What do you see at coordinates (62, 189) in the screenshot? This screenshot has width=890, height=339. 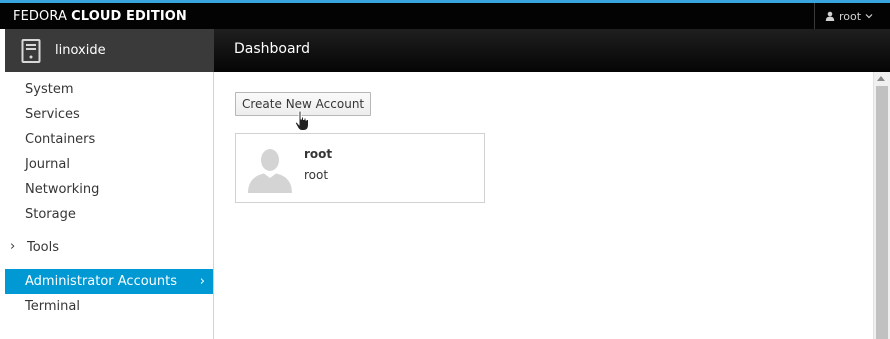 I see `sidebar-item-label: Networking` at bounding box center [62, 189].